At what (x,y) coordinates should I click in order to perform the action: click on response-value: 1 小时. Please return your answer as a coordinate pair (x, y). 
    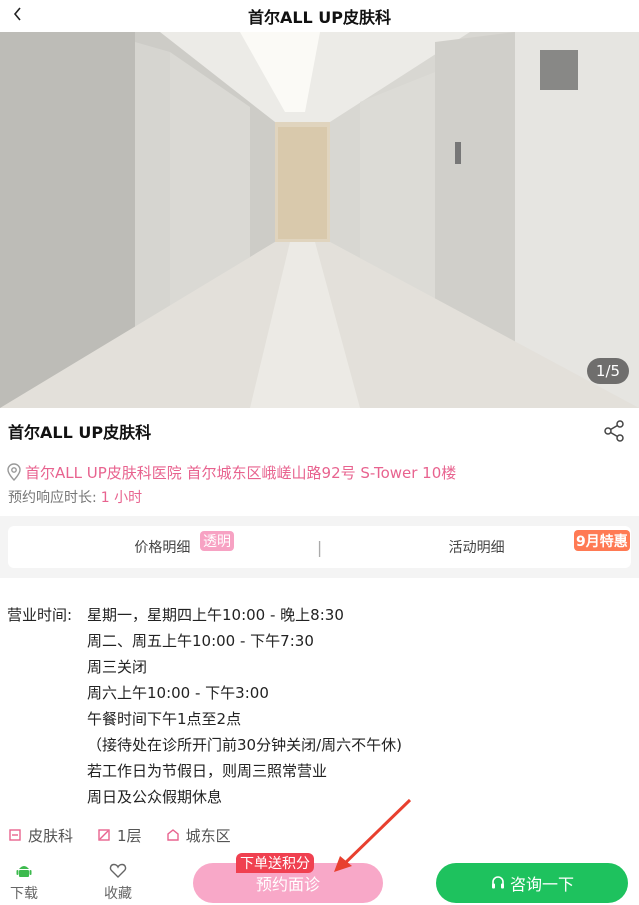
    Looking at the image, I should click on (121, 498).